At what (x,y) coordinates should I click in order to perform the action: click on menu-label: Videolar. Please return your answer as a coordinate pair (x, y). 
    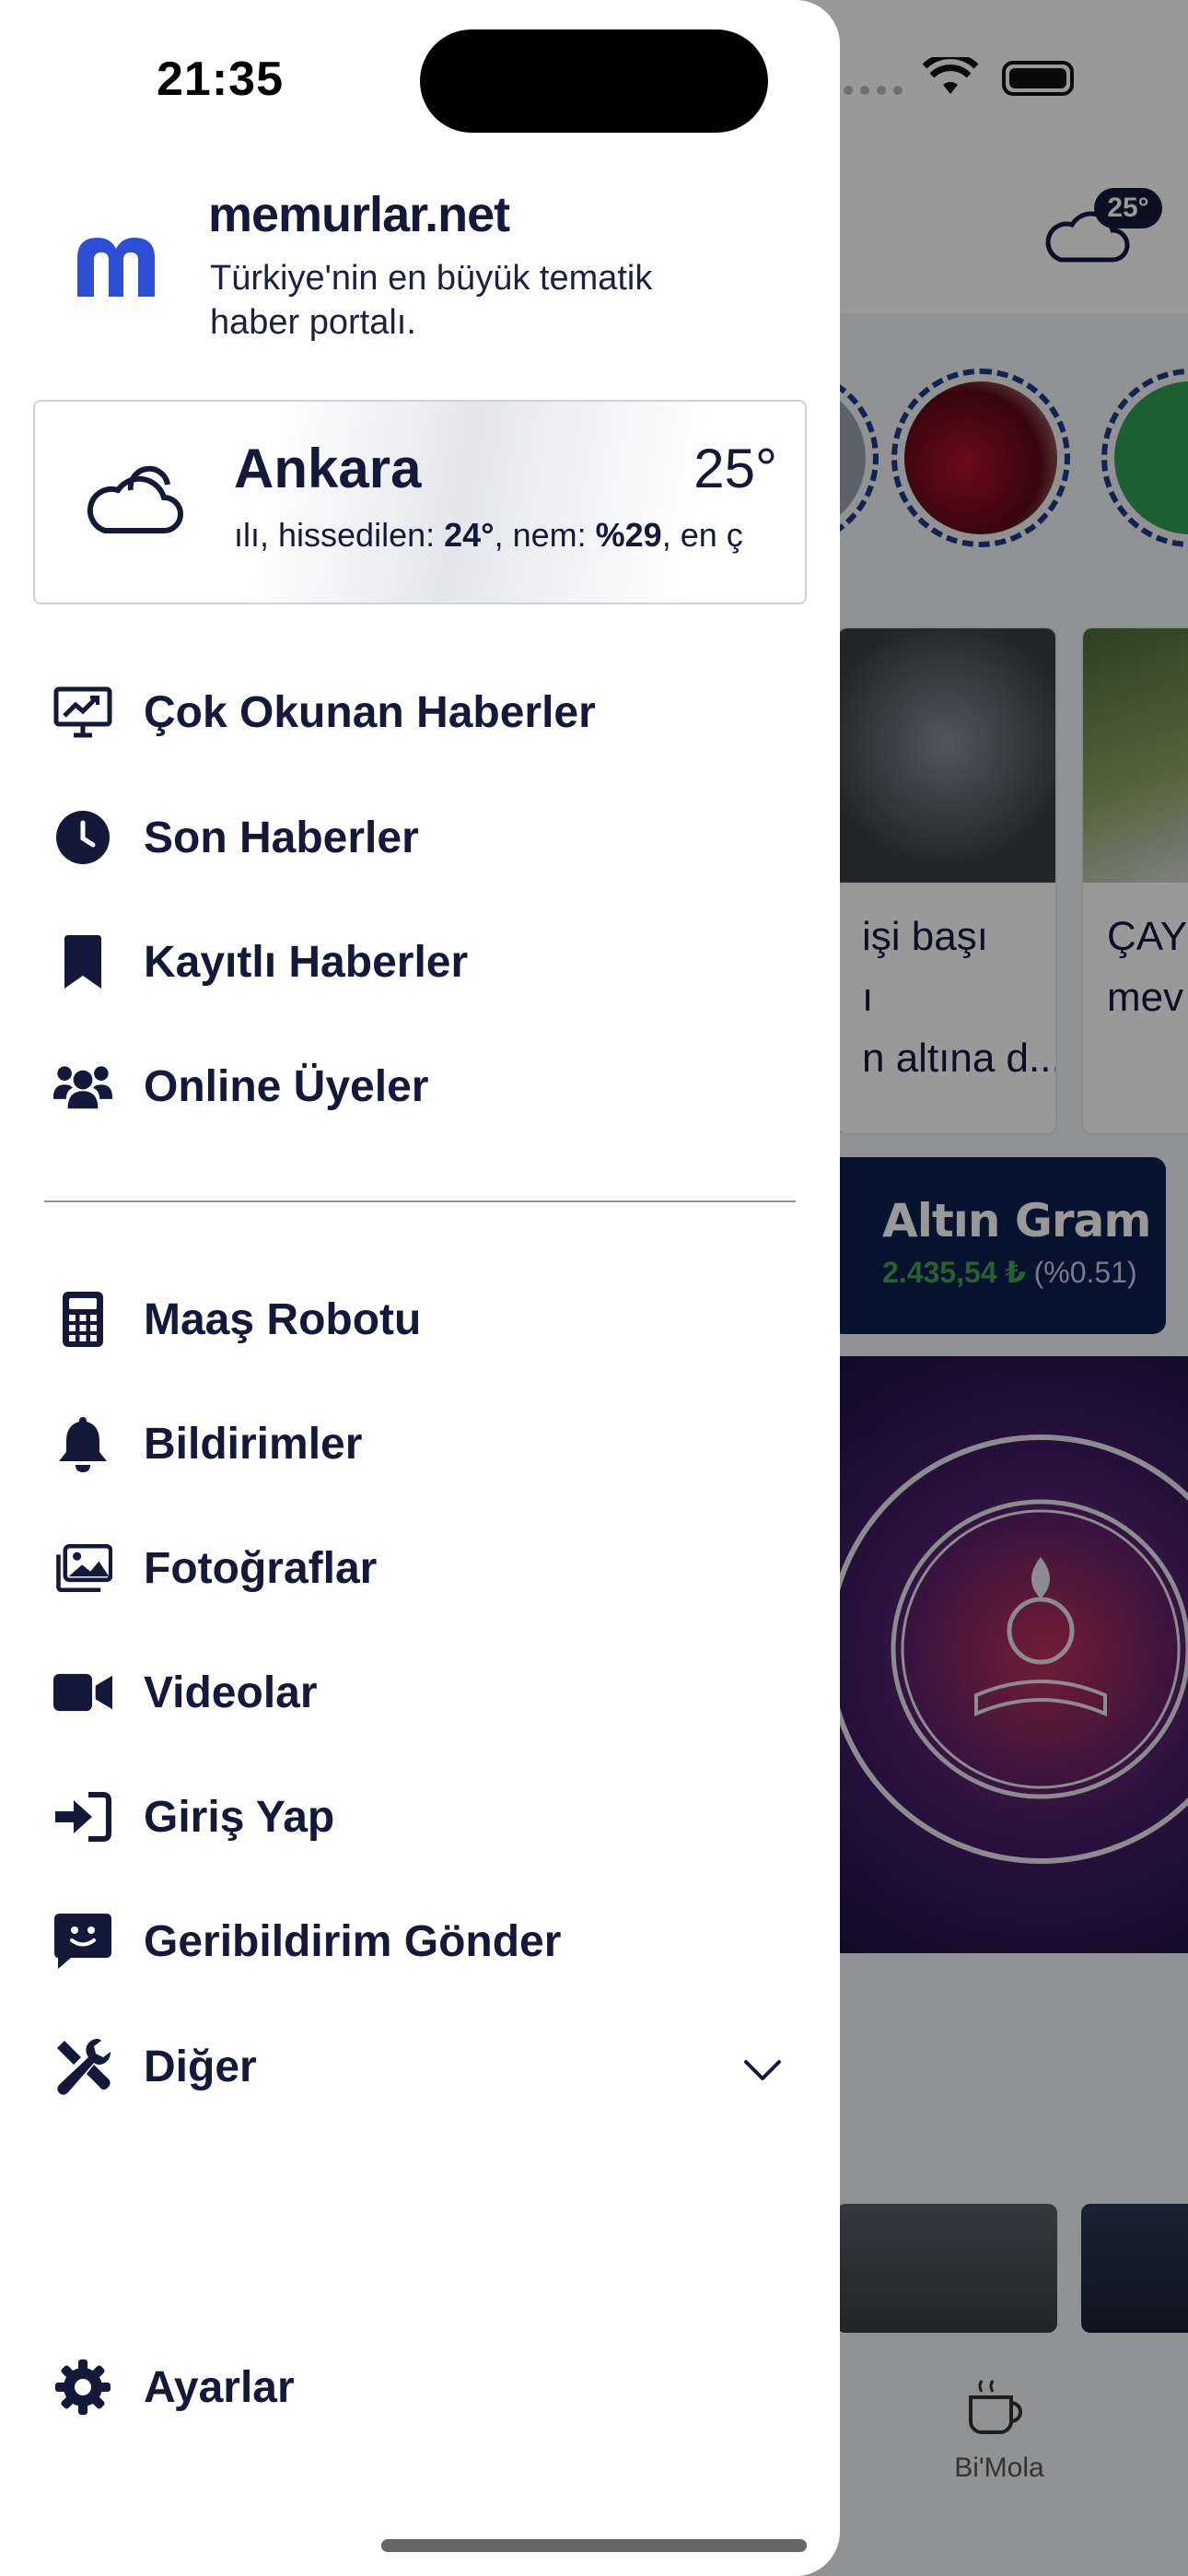
    Looking at the image, I should click on (231, 1692).